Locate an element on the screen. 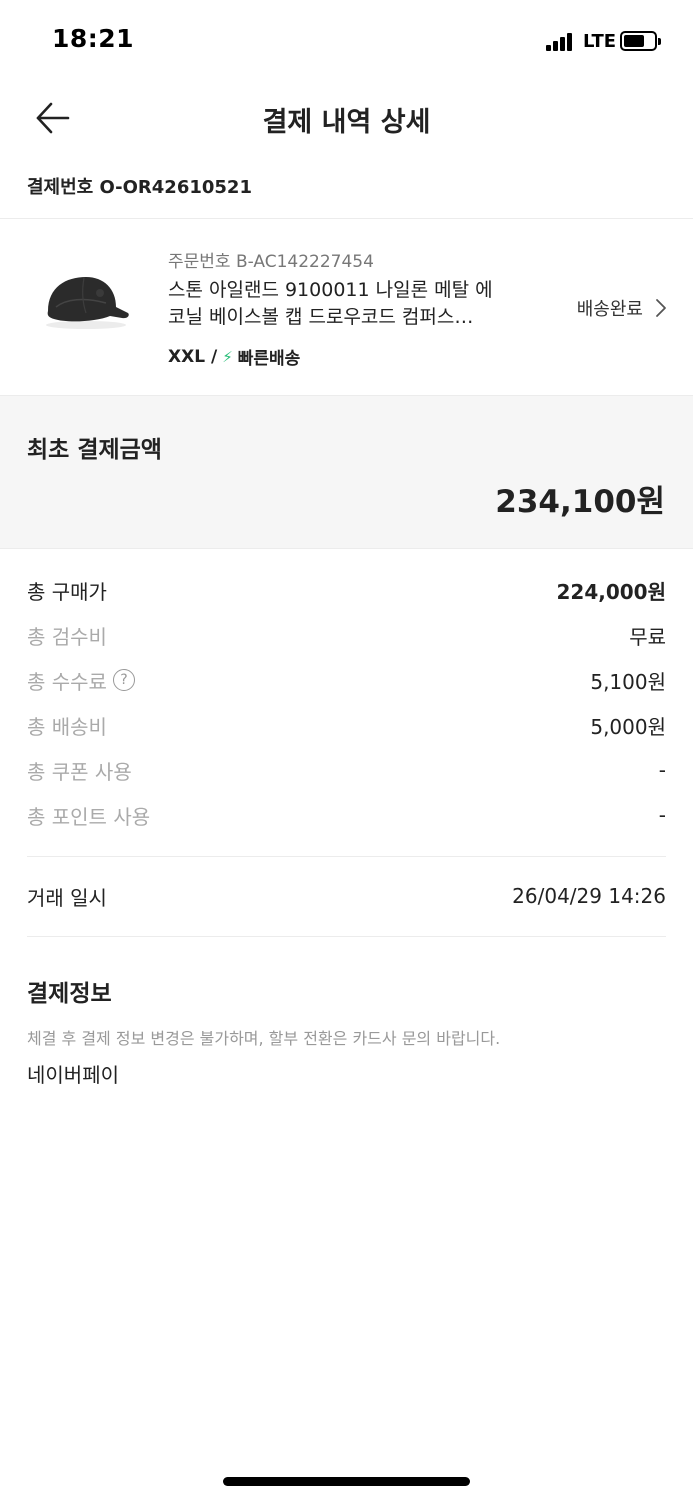 This screenshot has width=693, height=1500. total-amount-panel: 최초 결제금액 234,100원 is located at coordinates (346, 472).